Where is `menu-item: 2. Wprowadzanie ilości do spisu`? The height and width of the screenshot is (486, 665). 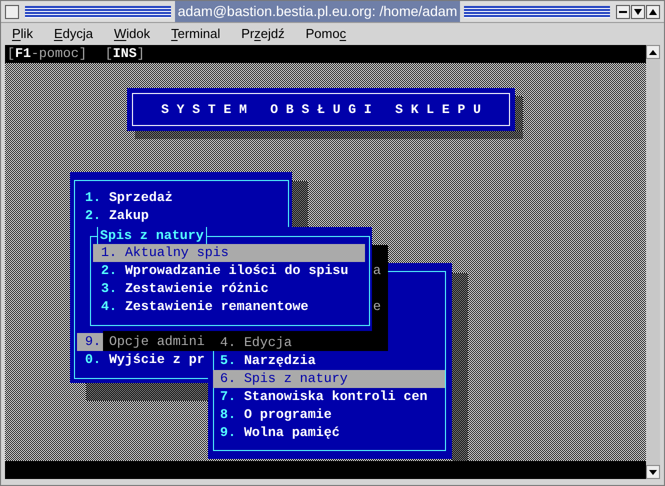
menu-item: 2. Wprowadzanie ilości do spisu is located at coordinates (229, 271).